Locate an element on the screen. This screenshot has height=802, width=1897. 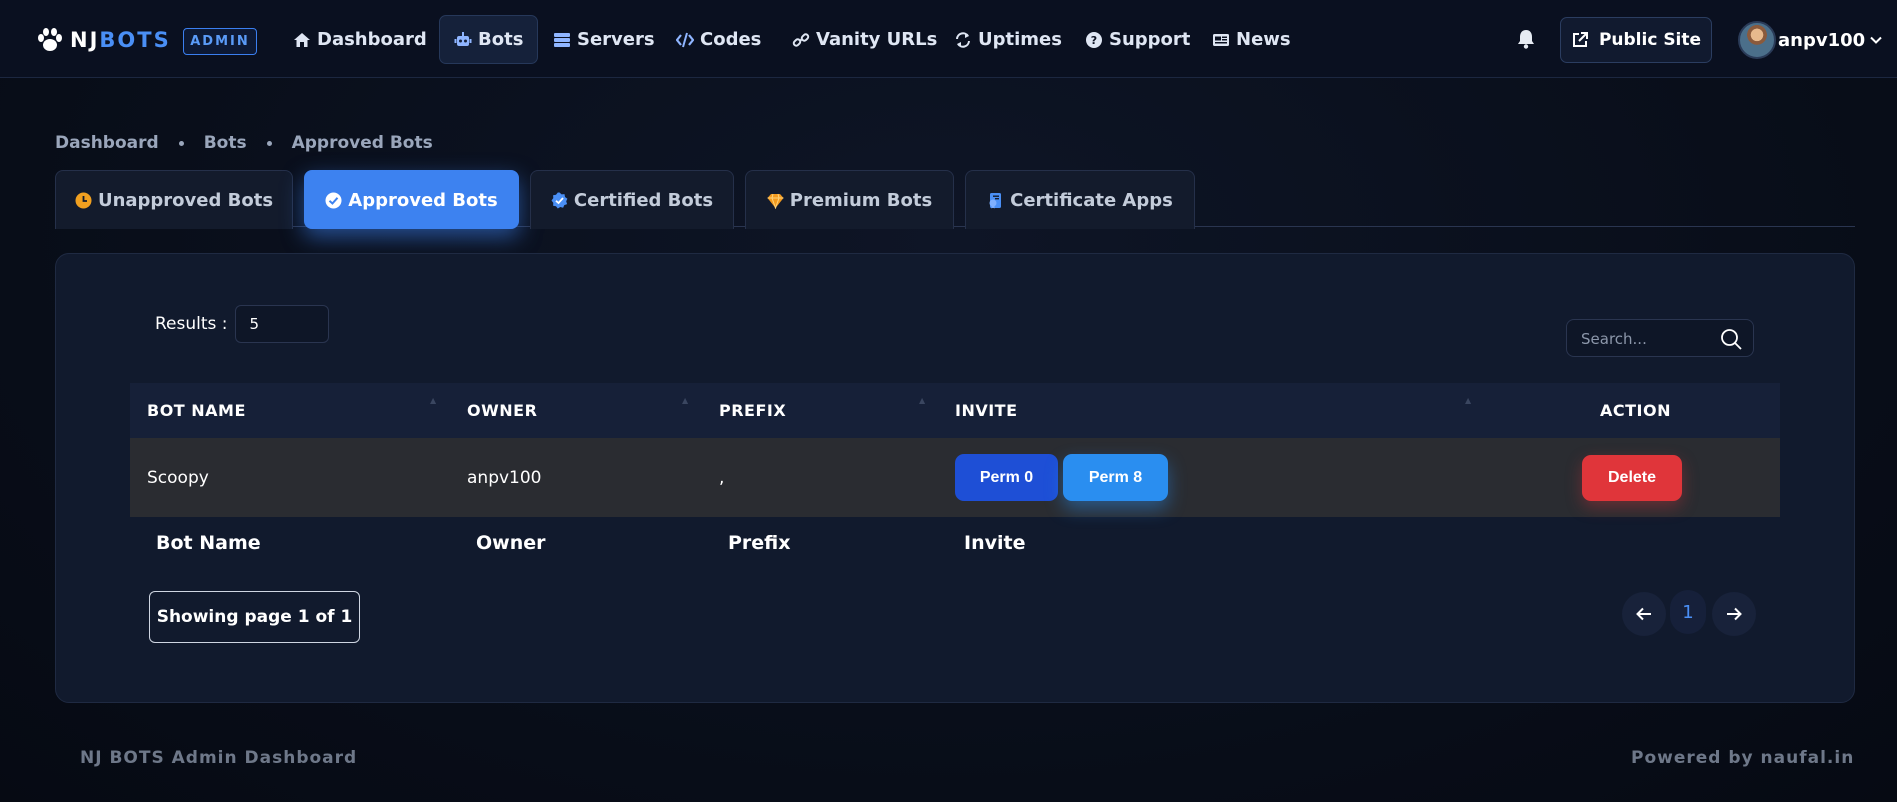
bell-icon is located at coordinates (1526, 39).